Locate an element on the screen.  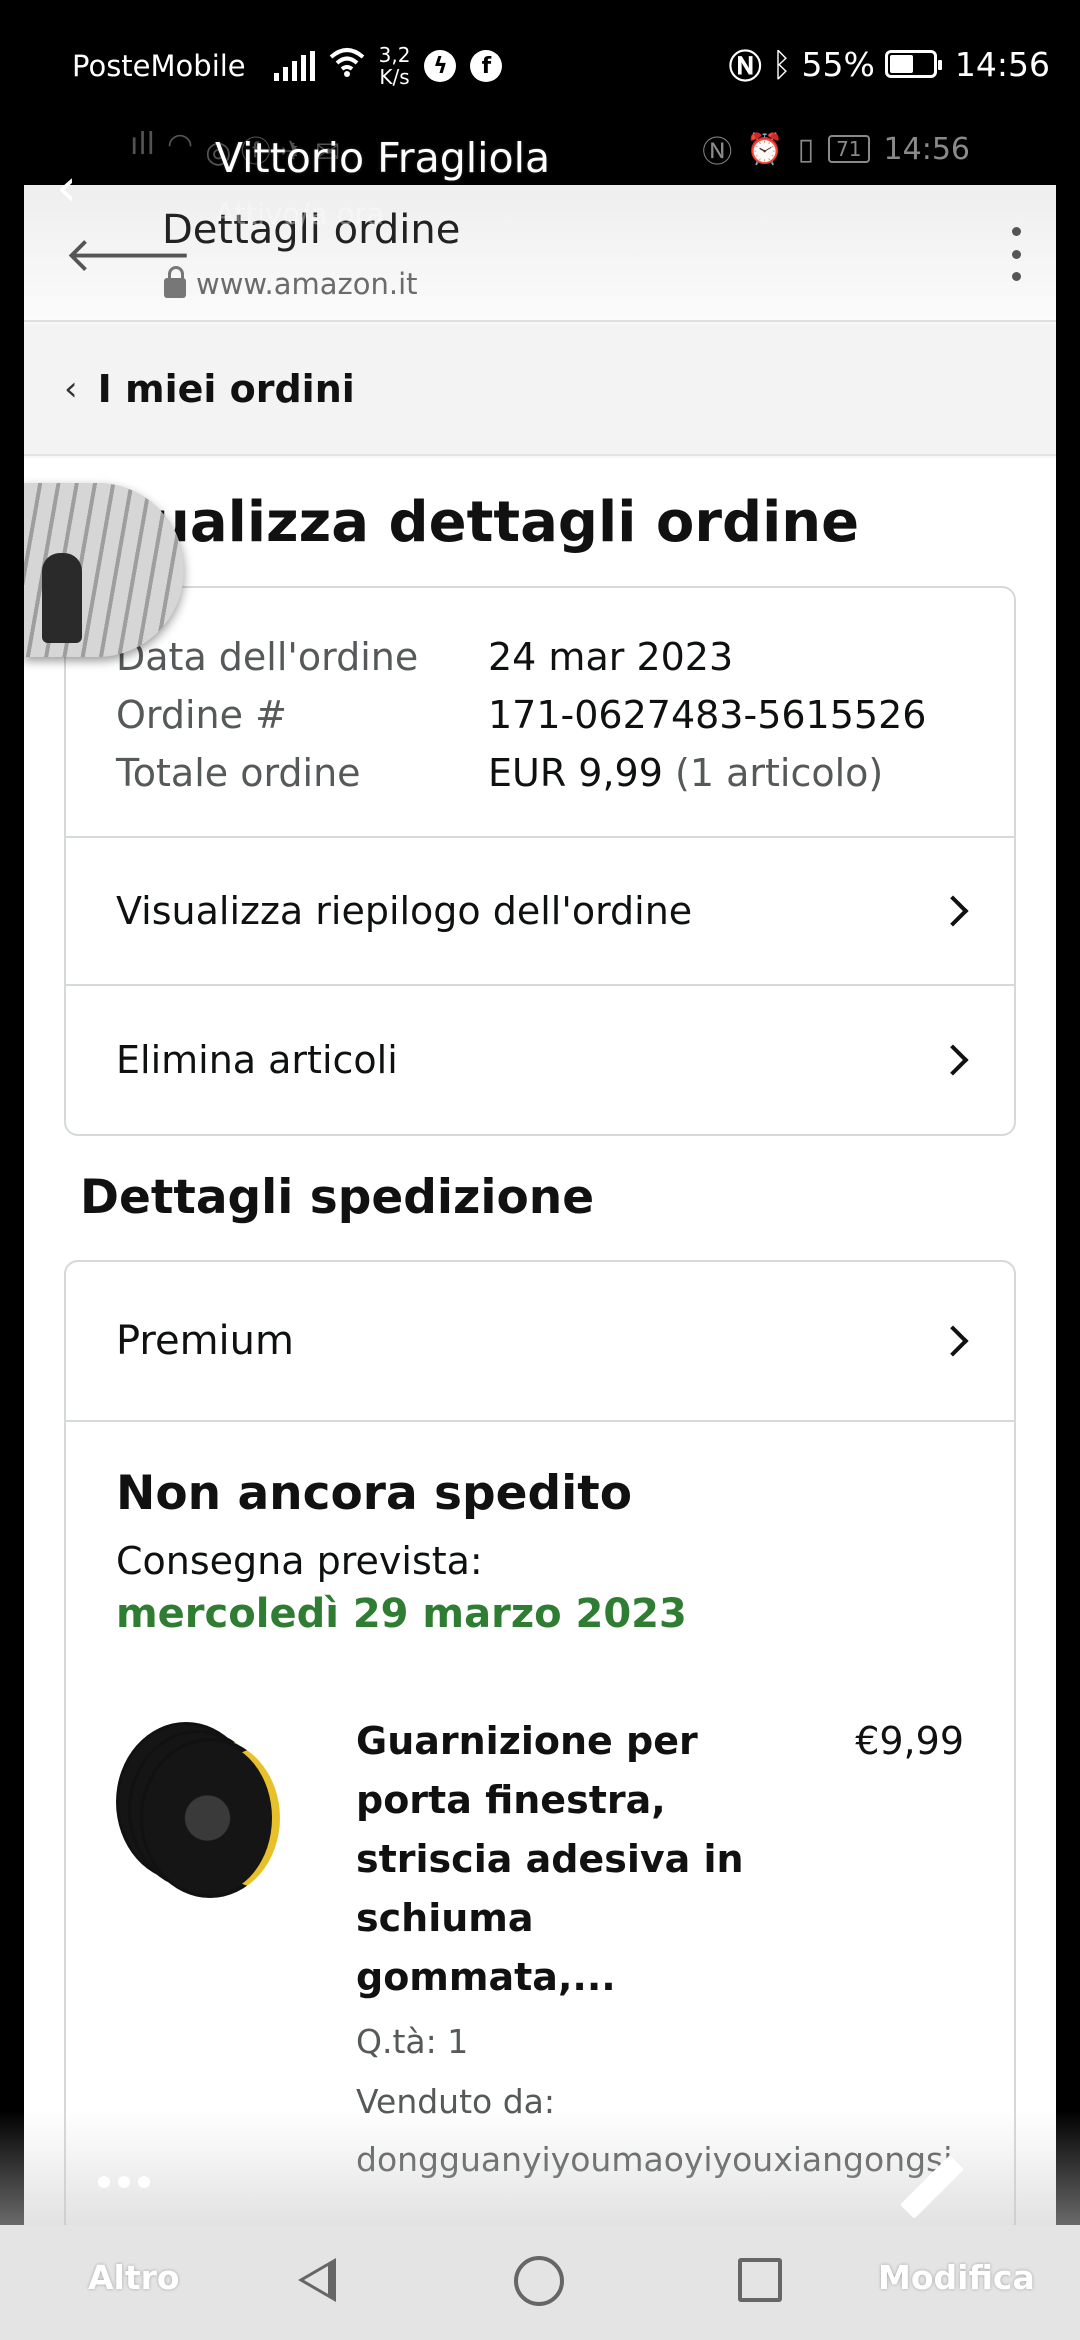
shipment-status: Non ancora spedito is located at coordinates (374, 1493).